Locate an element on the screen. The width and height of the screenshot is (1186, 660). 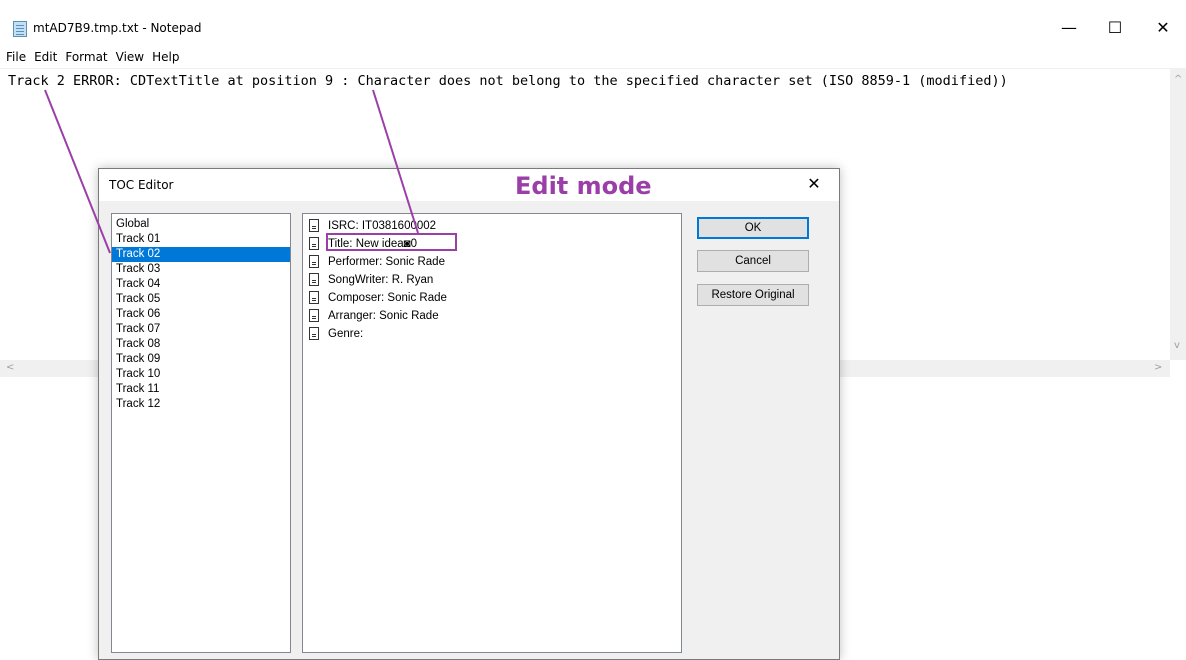
field-songwriter: SongWriter: R. Ryan is located at coordinates (492, 280).